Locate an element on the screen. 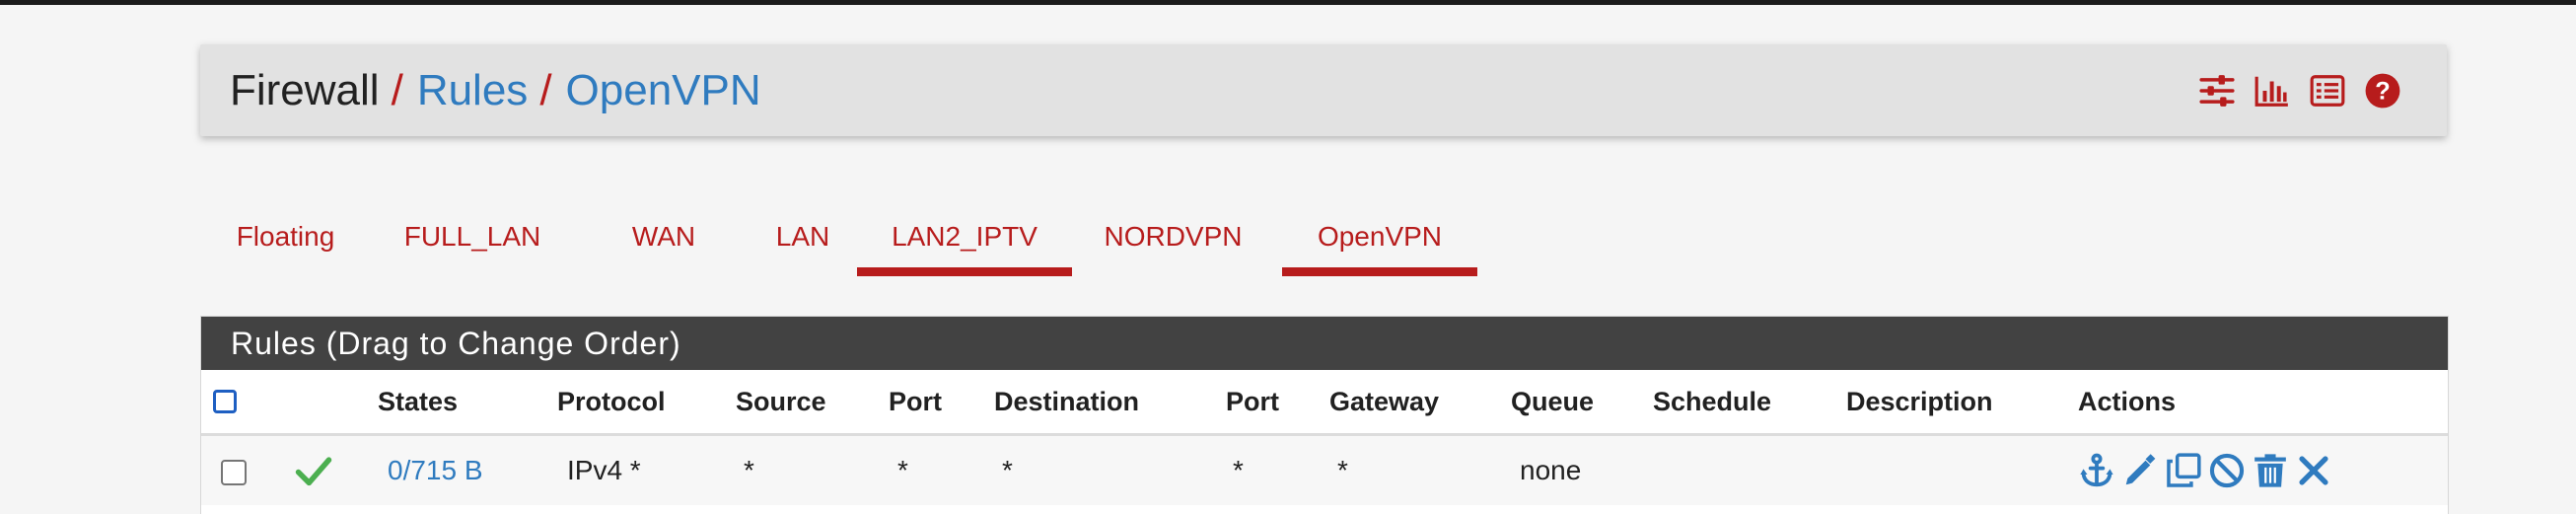 Image resolution: width=2576 pixels, height=514 pixels. tab-lan: LAN is located at coordinates (803, 236).